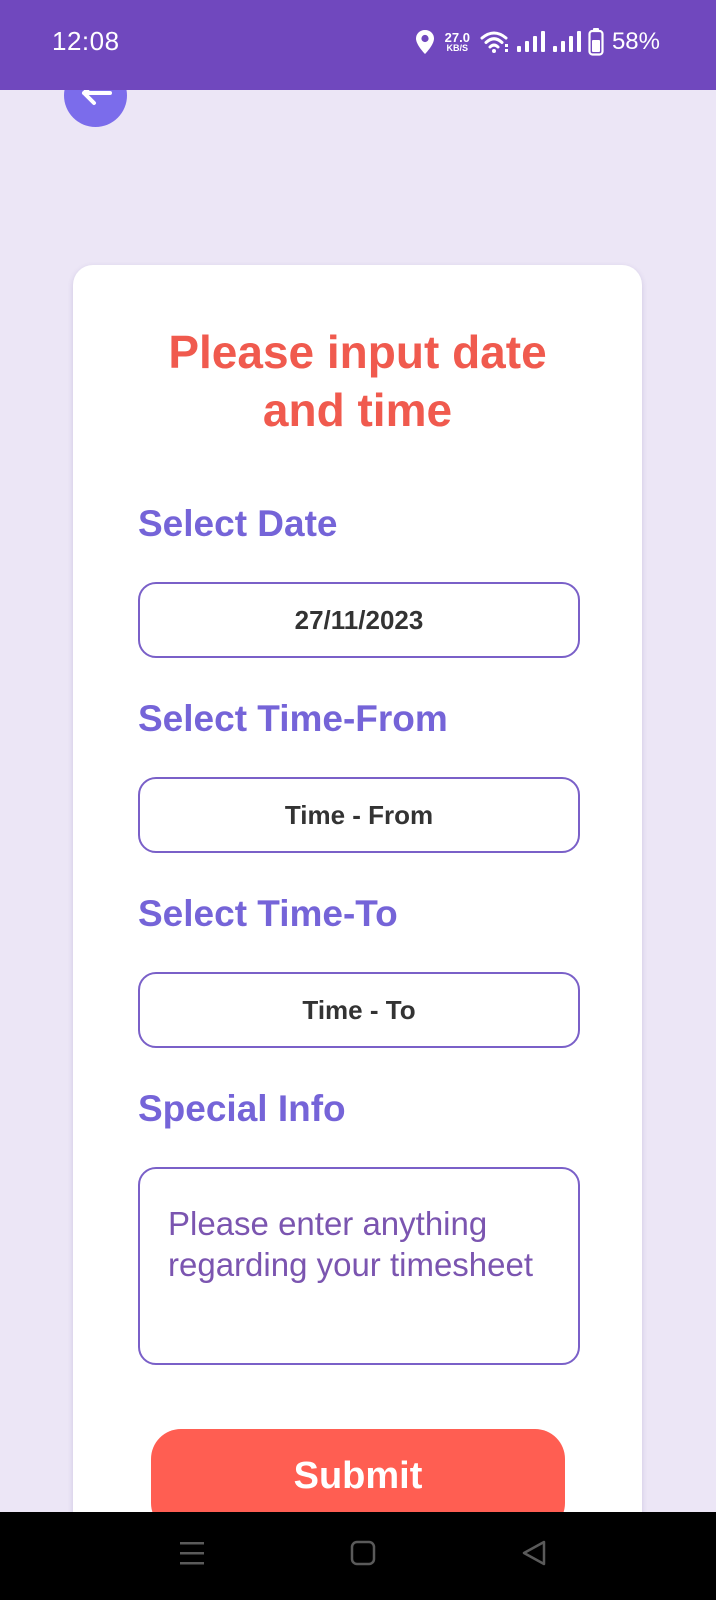 This screenshot has width=716, height=1600. What do you see at coordinates (425, 42) in the screenshot?
I see `location-pin-icon` at bounding box center [425, 42].